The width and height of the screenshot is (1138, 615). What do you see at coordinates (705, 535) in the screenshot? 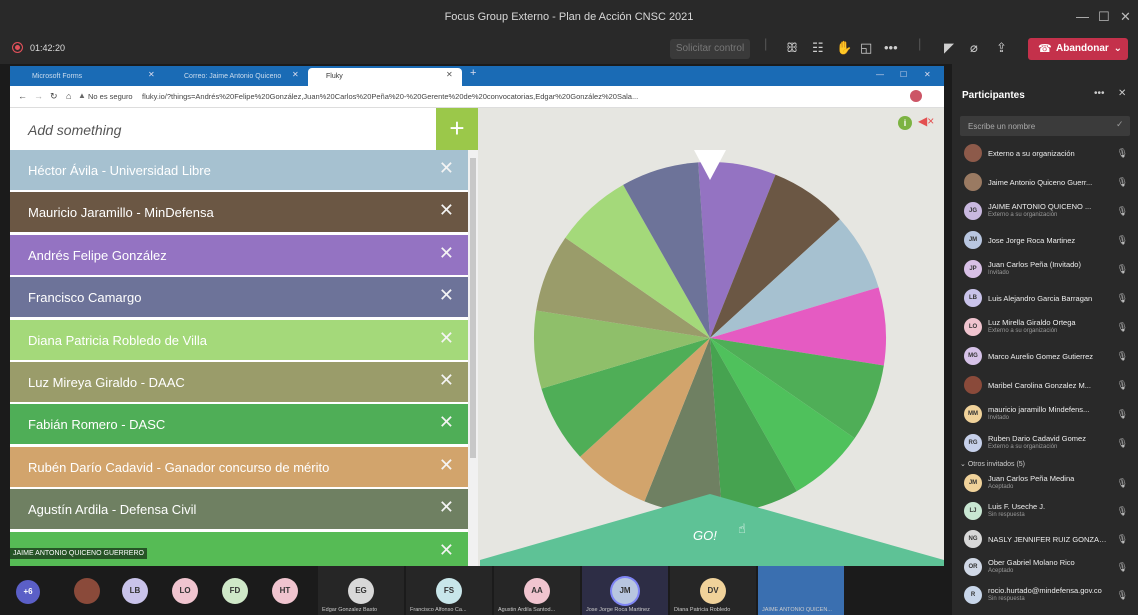
I see `go-button: GO!` at bounding box center [705, 535].